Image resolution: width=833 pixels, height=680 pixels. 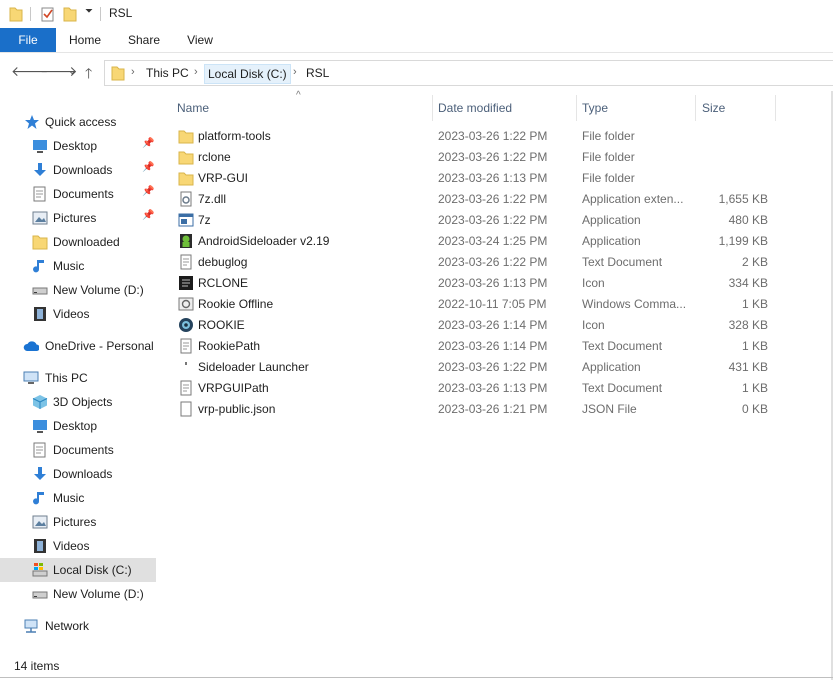 I want to click on file-type: Application, so click(x=611, y=367).